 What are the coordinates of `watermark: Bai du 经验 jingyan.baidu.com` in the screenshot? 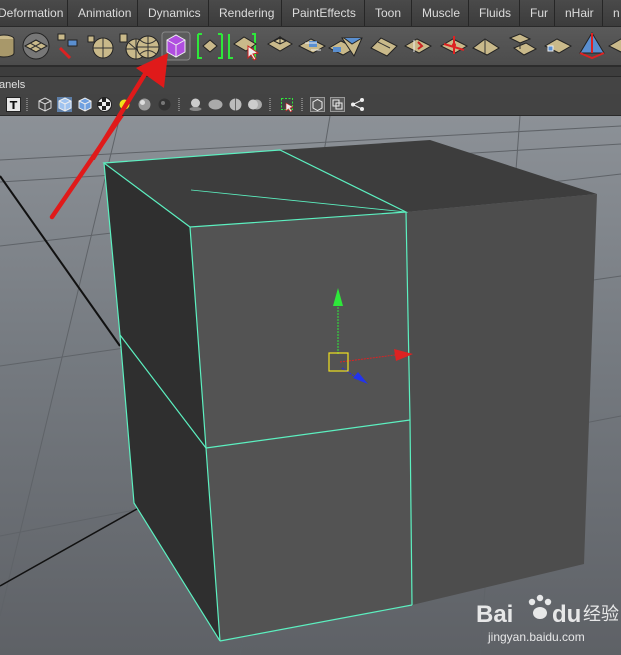 It's located at (547, 619).